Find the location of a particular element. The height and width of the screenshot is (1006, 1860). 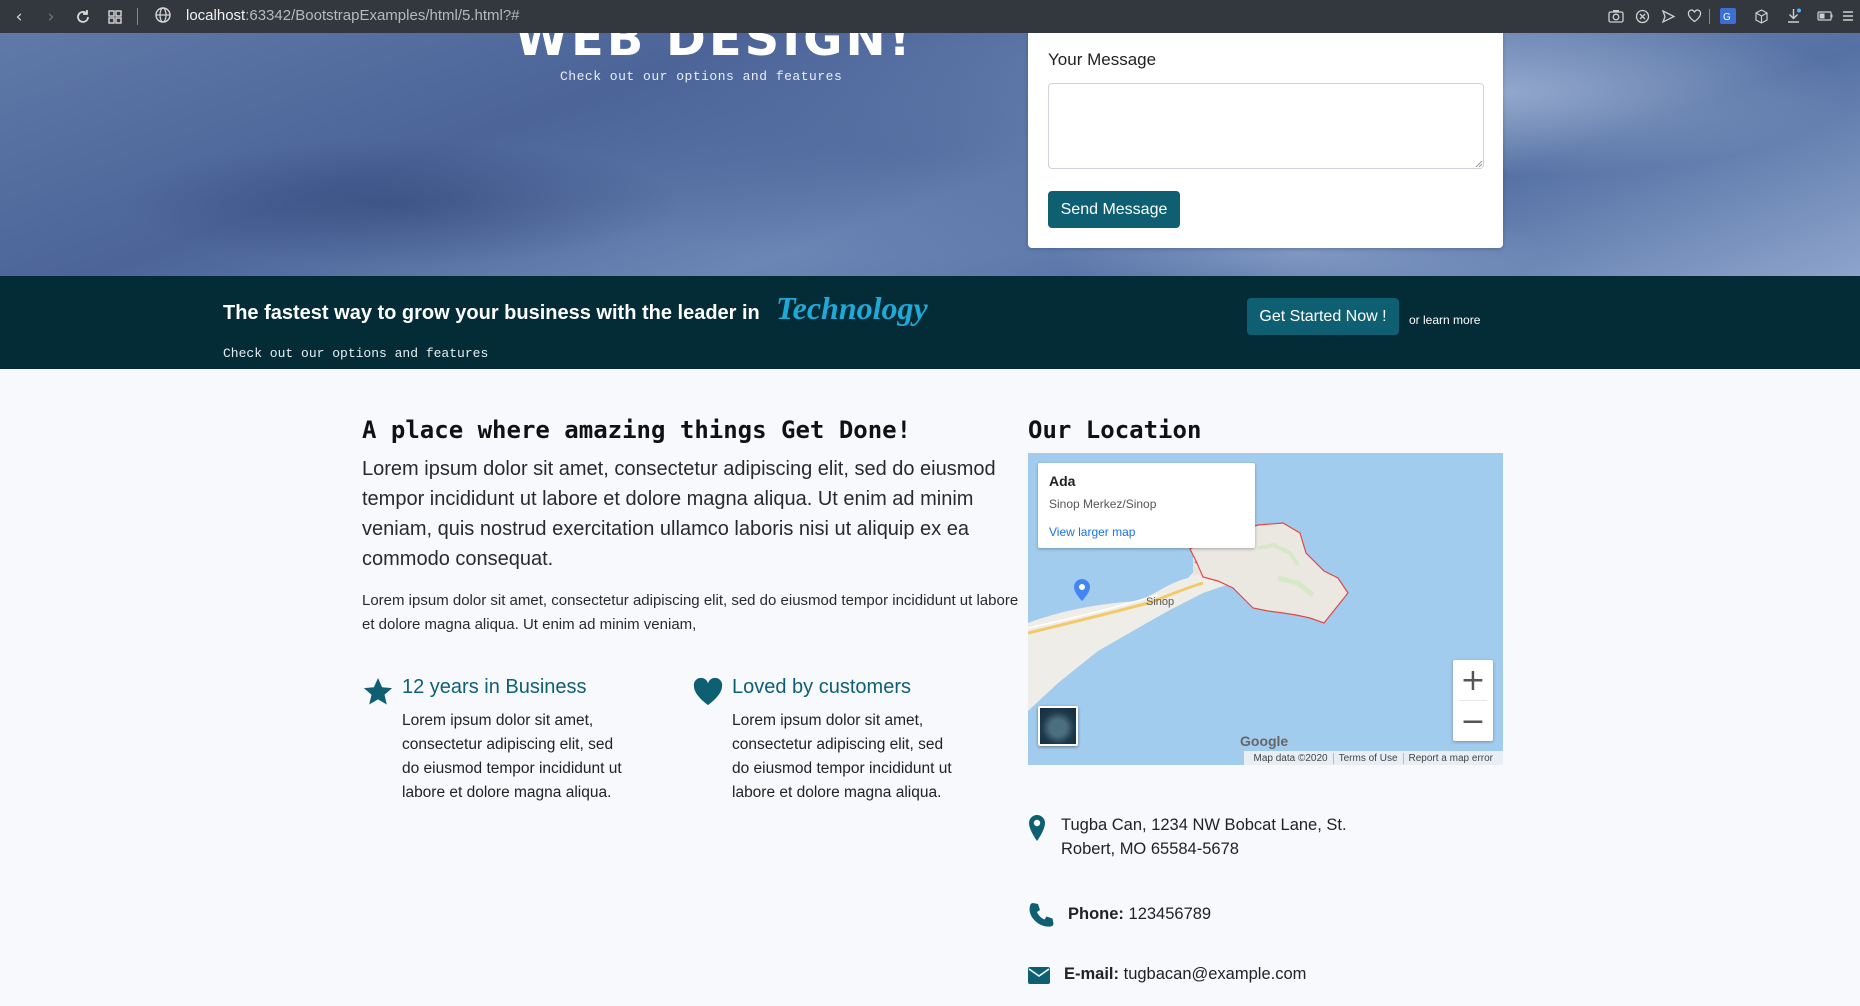

hero-subtitle: Check out our options and features is located at coordinates (701, 76).